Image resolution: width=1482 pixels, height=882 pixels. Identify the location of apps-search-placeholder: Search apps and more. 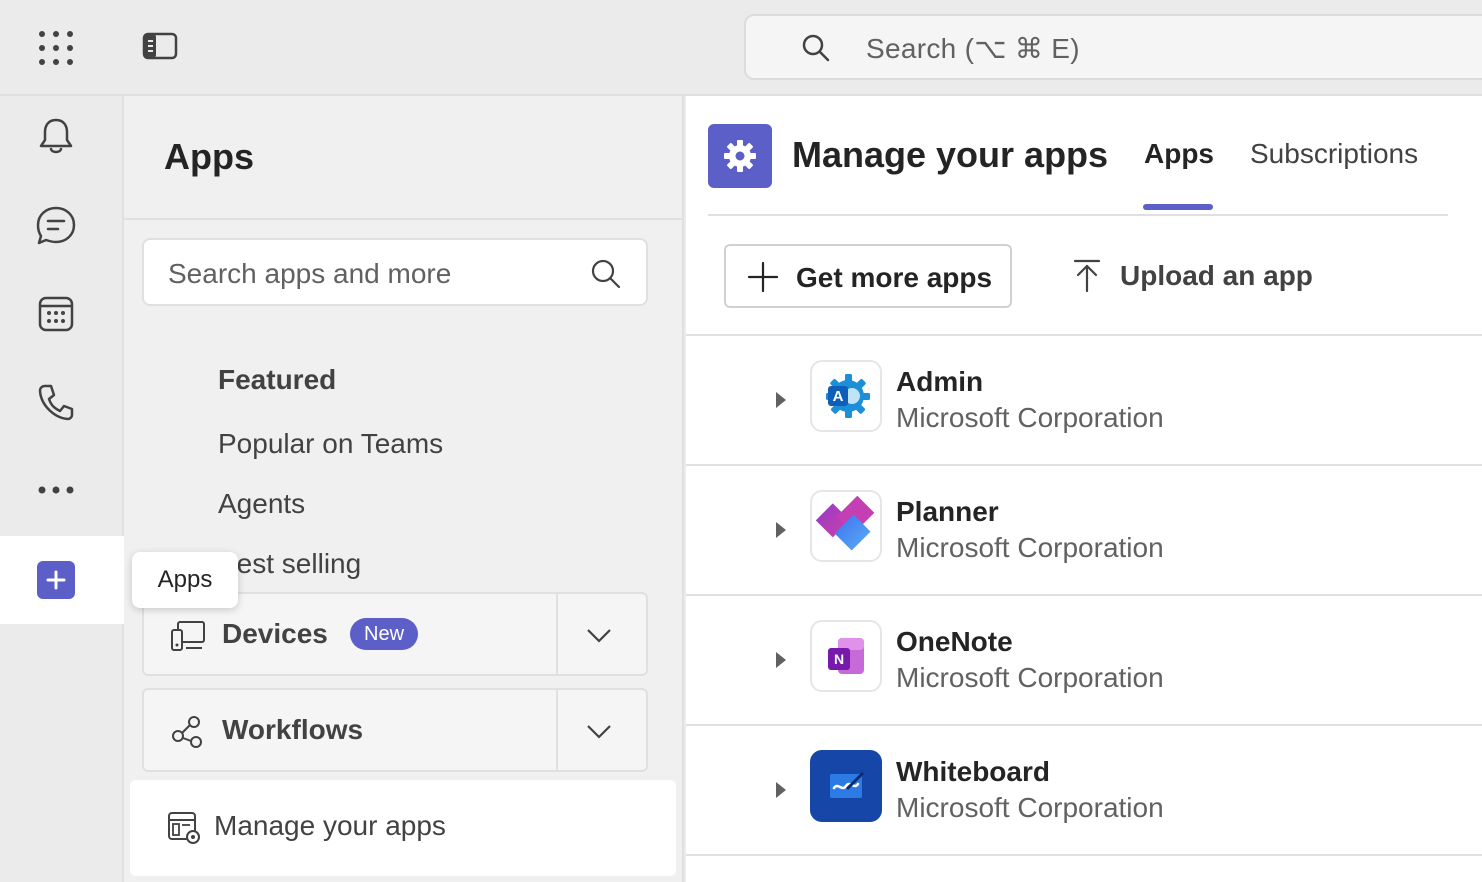
(310, 273).